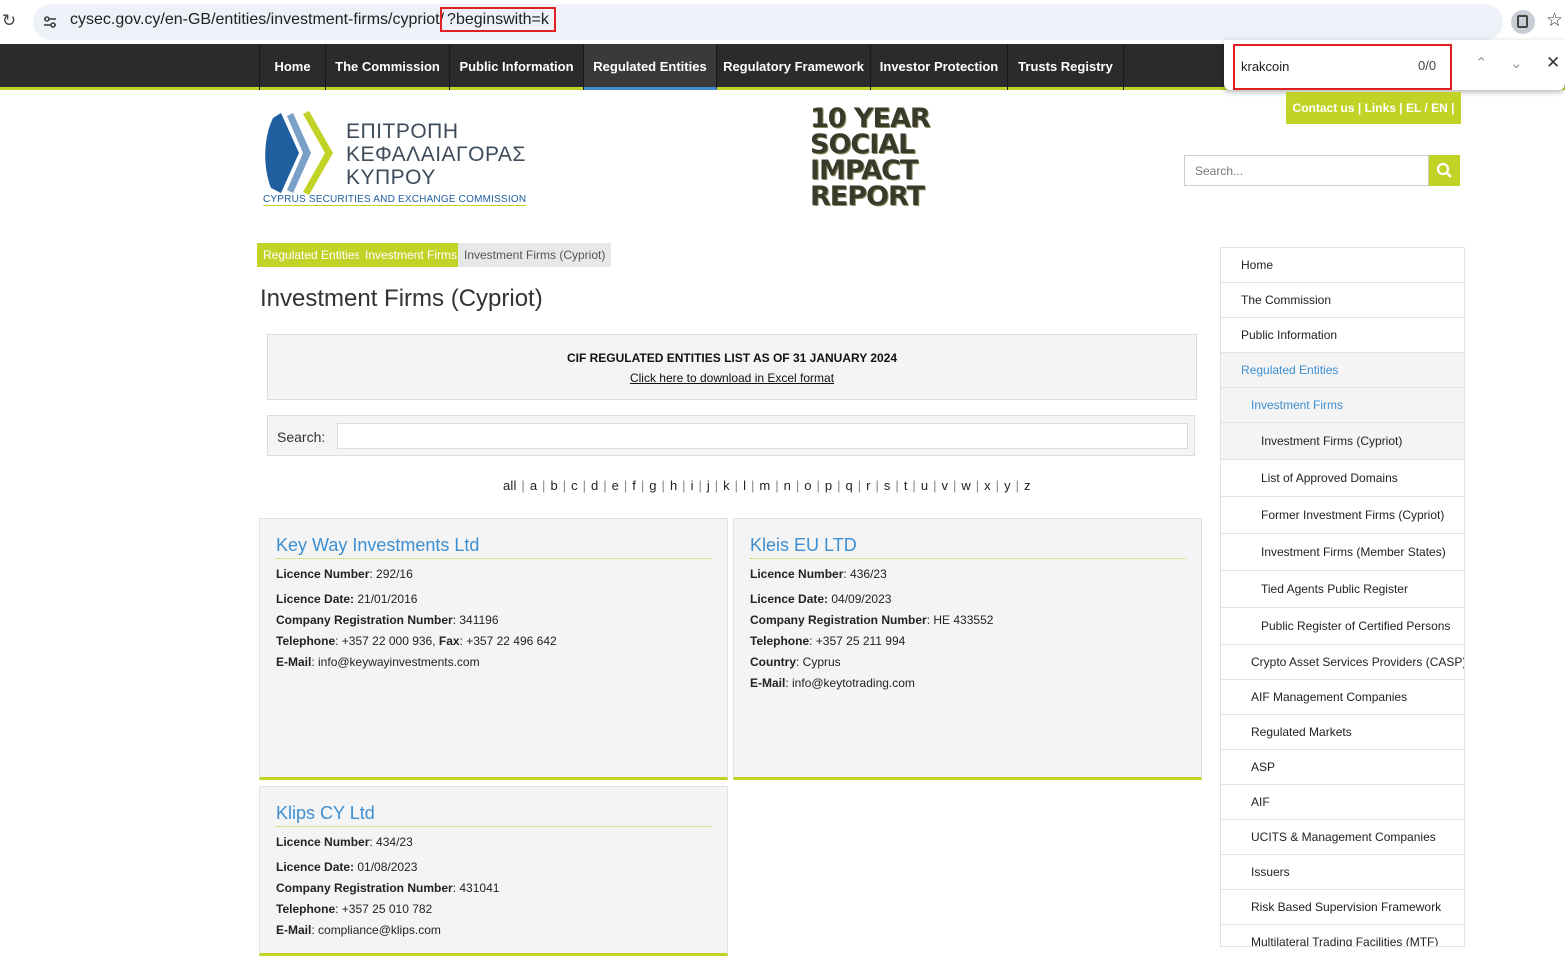  I want to click on alphabet-letter-g: g, so click(652, 485).